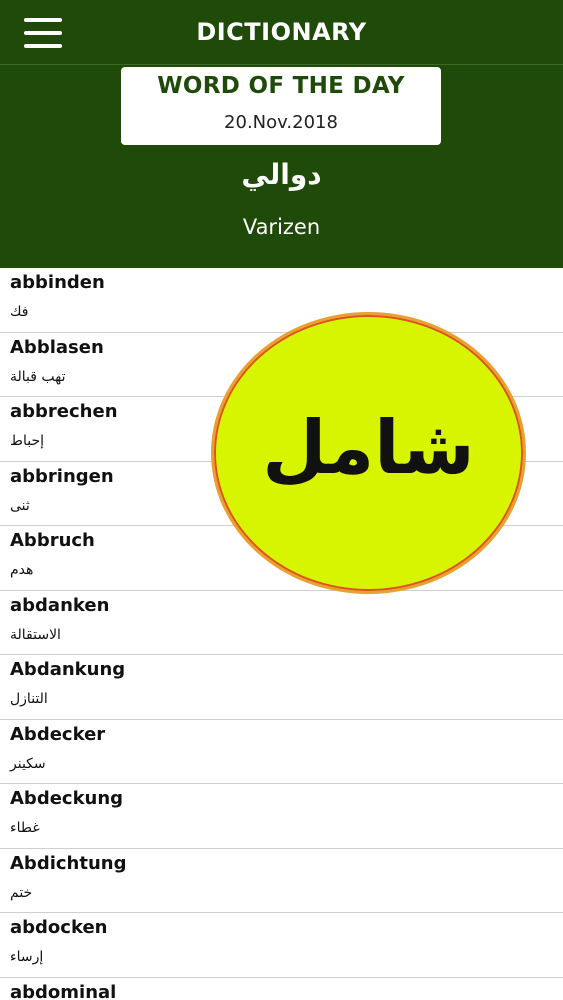  I want to click on word-german: abdominal, so click(63, 990).